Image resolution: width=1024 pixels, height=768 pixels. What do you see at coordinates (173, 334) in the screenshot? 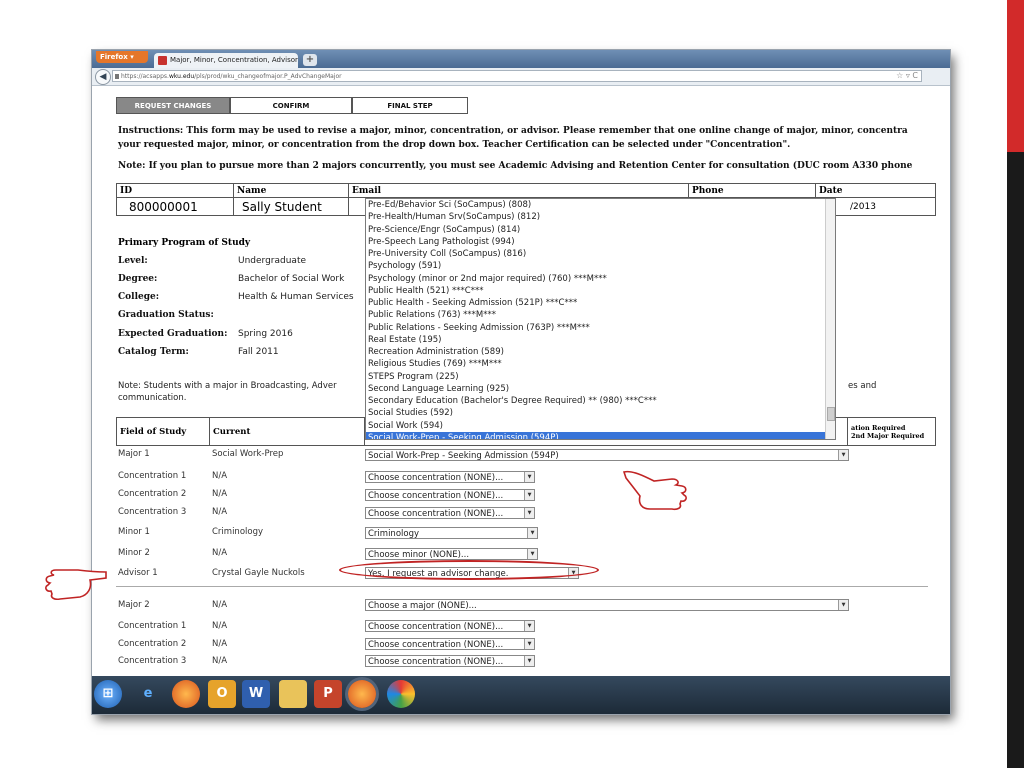
I see `expected-graduation-label: Expected Graduation:` at bounding box center [173, 334].